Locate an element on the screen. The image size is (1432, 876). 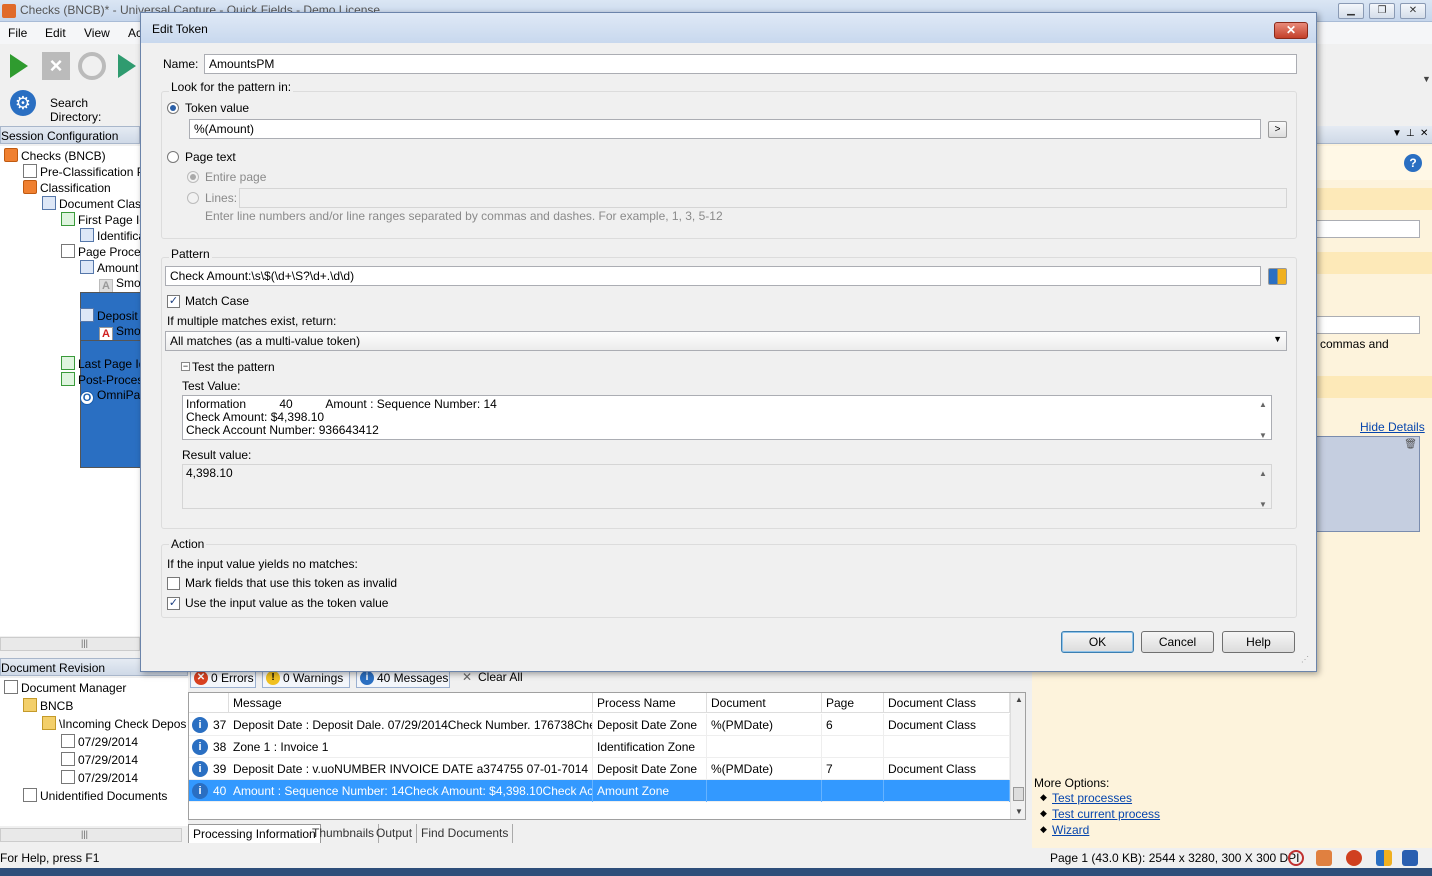
ok-button: OK is located at coordinates (1097, 642).